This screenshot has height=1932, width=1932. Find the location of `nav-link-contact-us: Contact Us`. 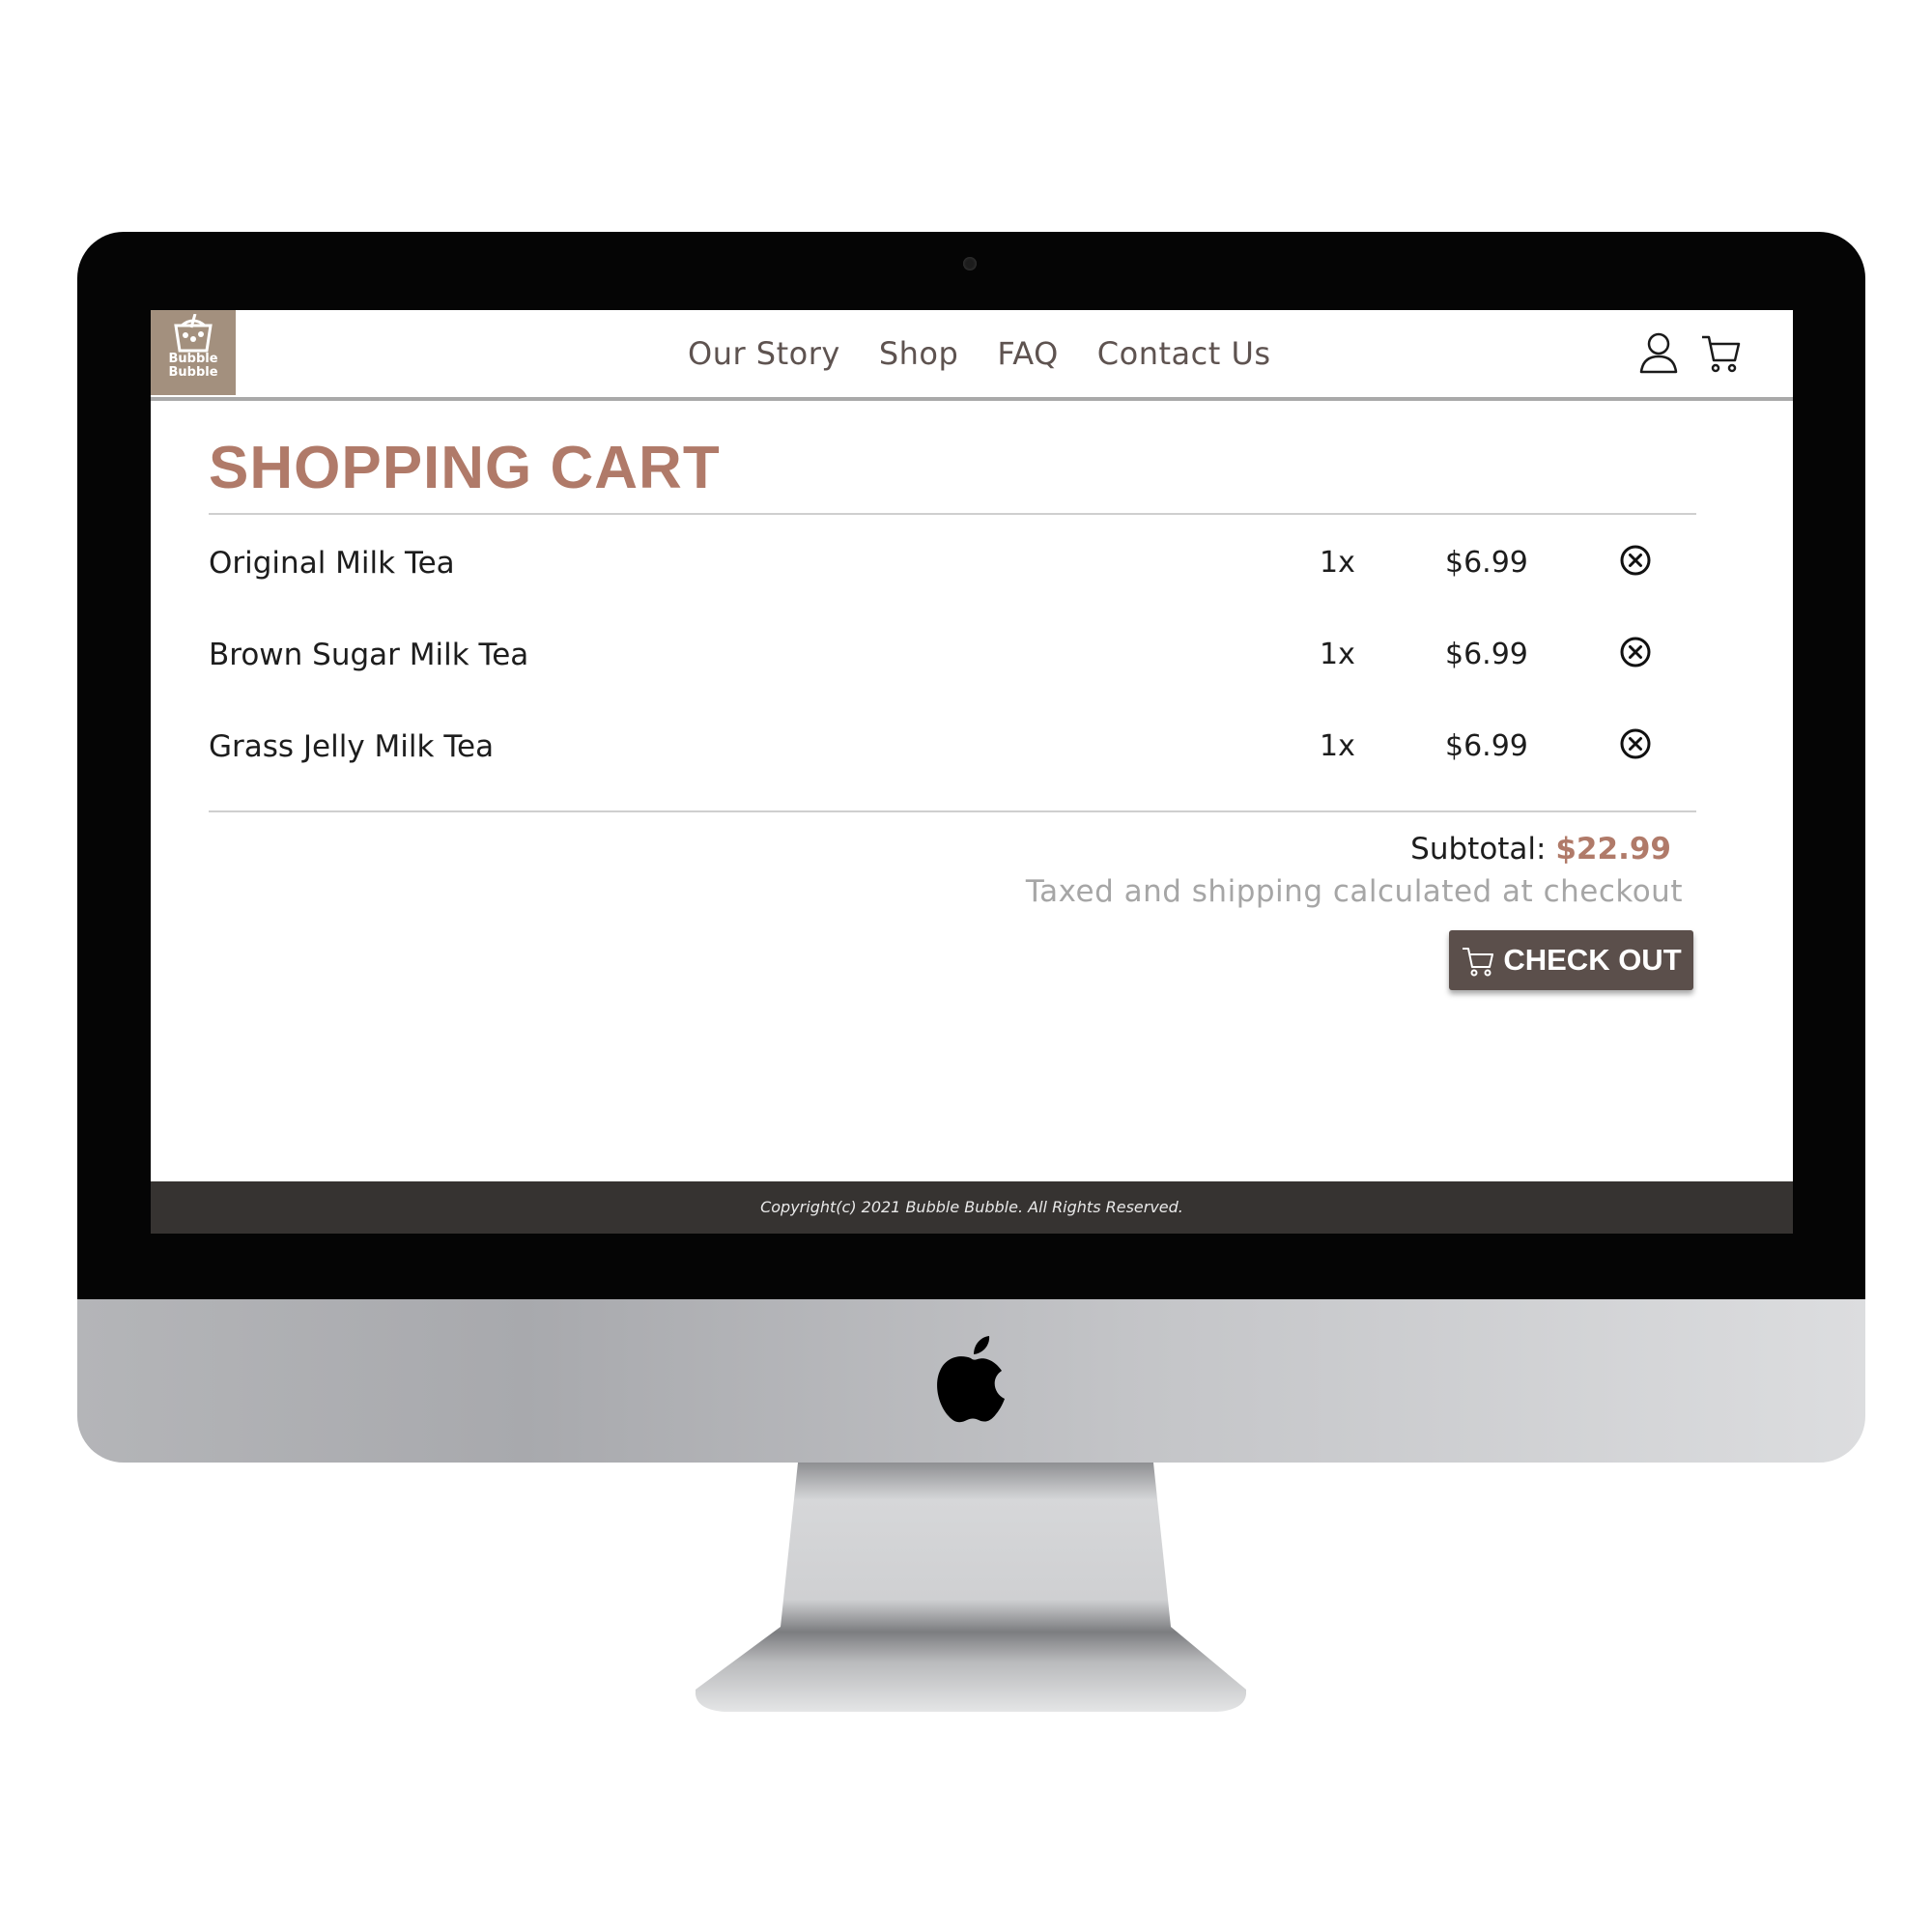

nav-link-contact-us: Contact Us is located at coordinates (1184, 353).